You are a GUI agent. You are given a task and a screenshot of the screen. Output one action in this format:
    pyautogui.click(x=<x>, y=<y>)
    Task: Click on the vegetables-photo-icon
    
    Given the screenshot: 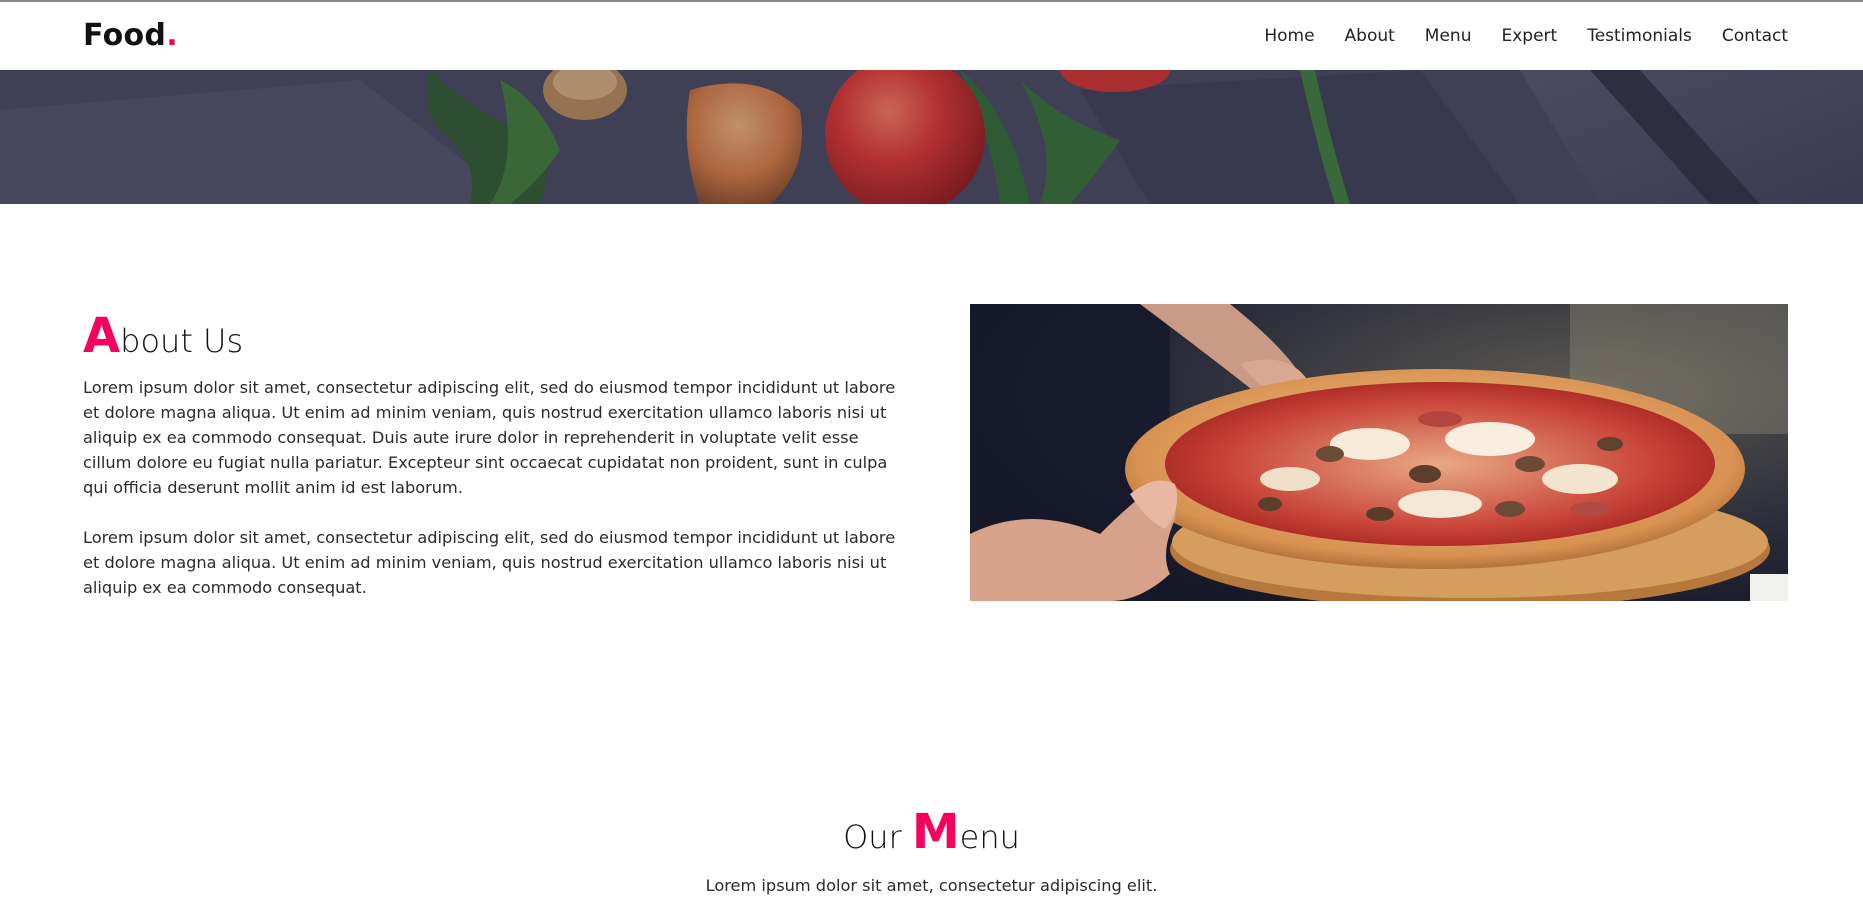 What is the action you would take?
    pyautogui.click(x=931, y=137)
    